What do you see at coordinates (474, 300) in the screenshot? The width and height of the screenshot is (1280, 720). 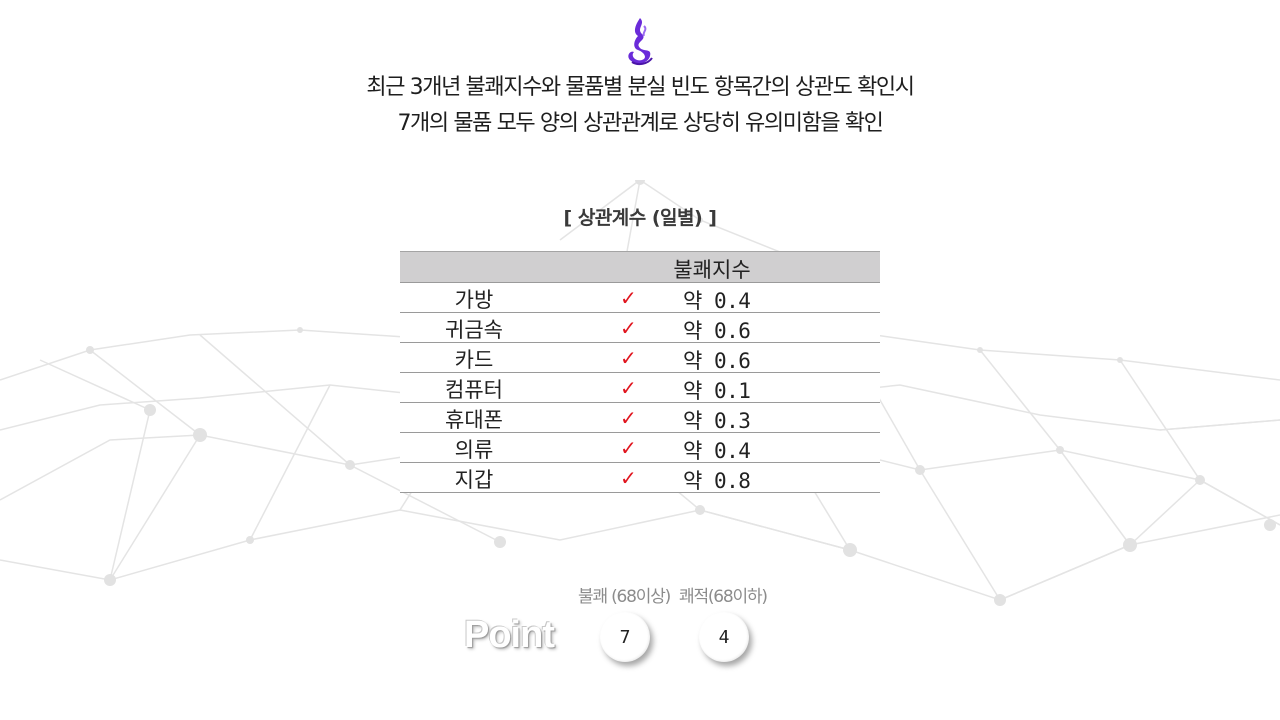 I see `row-item-label: 가방` at bounding box center [474, 300].